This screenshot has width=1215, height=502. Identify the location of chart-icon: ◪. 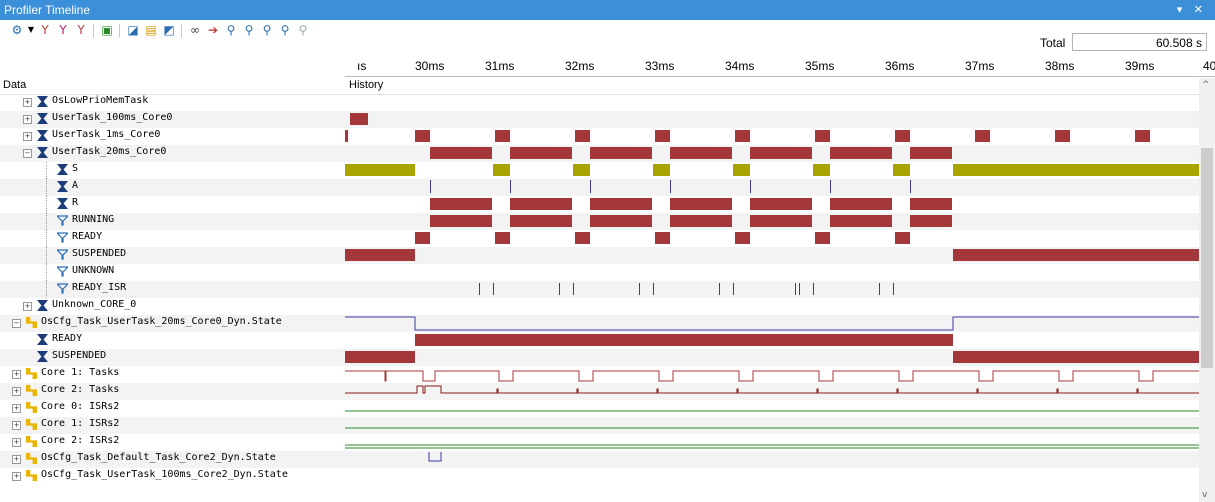
(133, 30).